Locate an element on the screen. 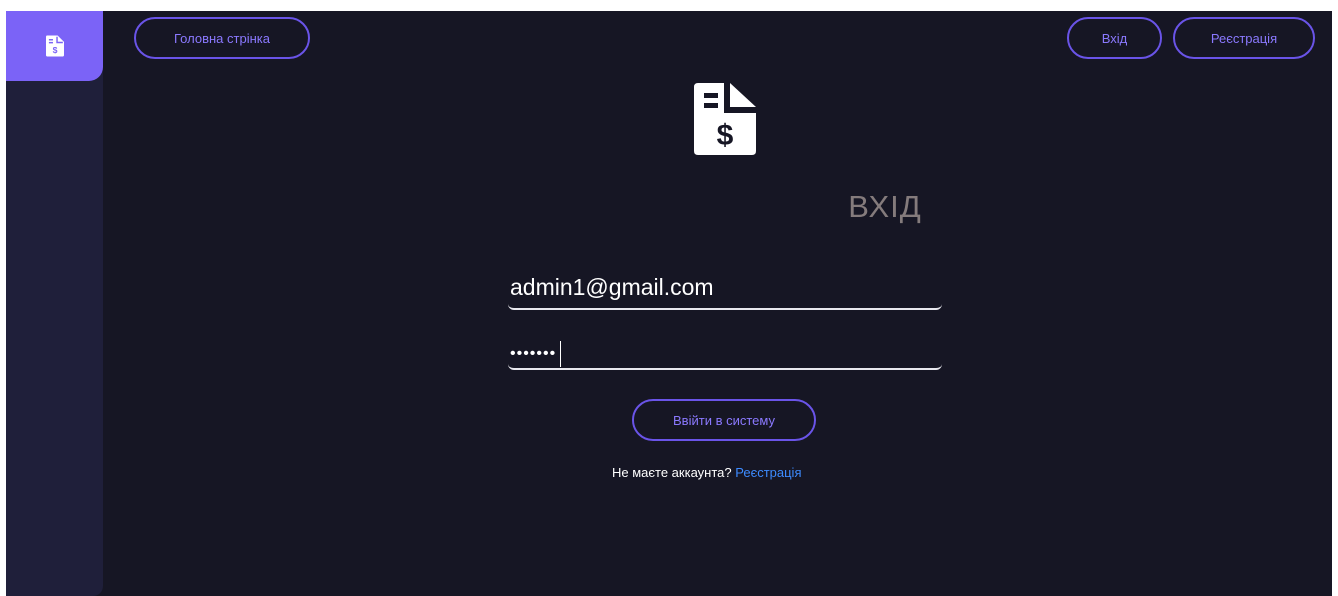  home-button: Головна стрінка is located at coordinates (222, 38).